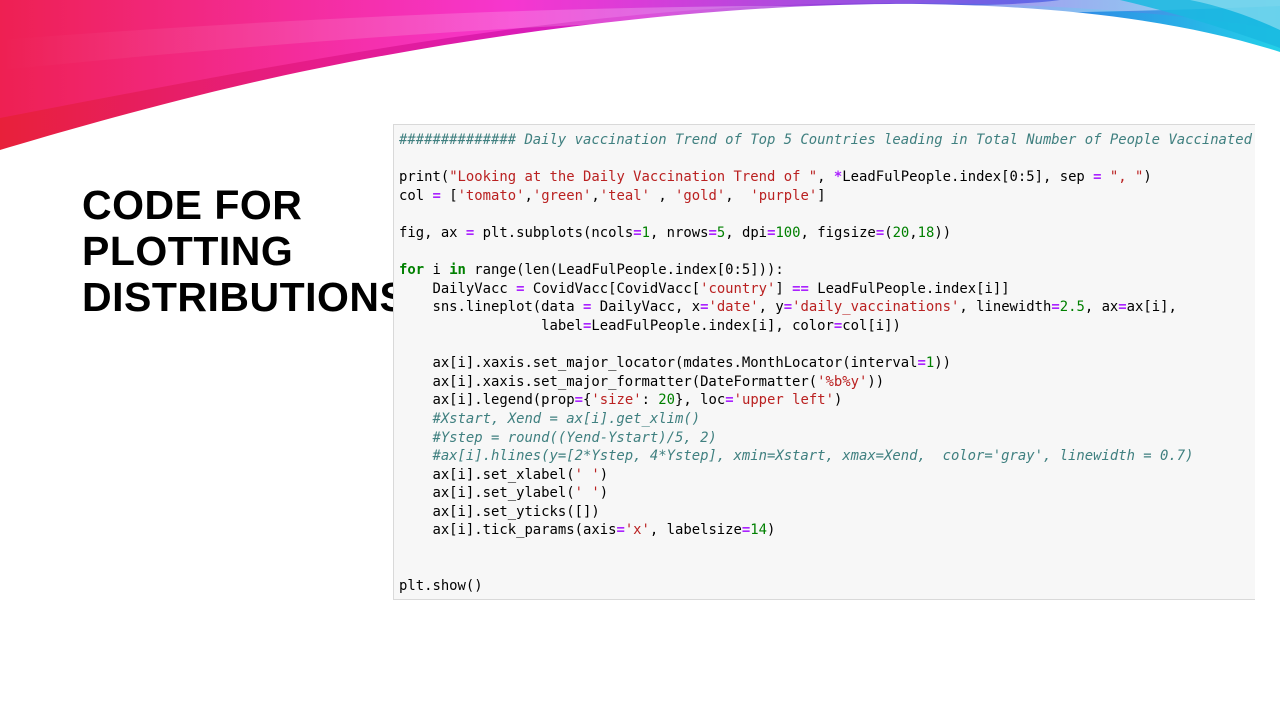 The image size is (1280, 720). What do you see at coordinates (491, 325) in the screenshot?
I see `code-token: label` at bounding box center [491, 325].